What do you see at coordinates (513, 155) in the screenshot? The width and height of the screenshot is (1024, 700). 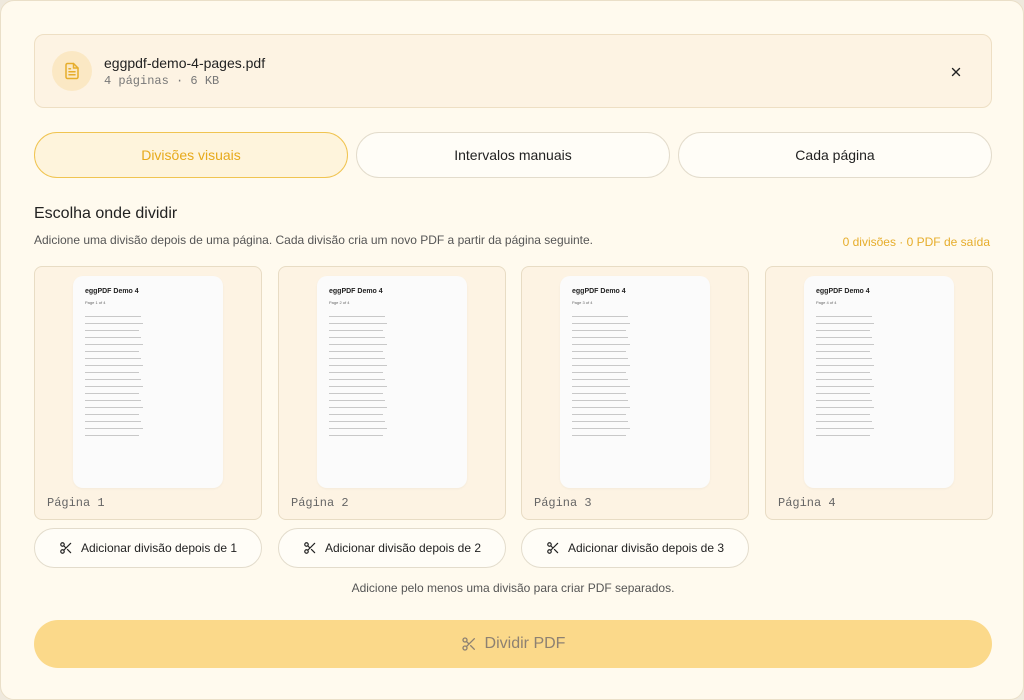 I see `tab-manual-ranges: Intervalos manuais` at bounding box center [513, 155].